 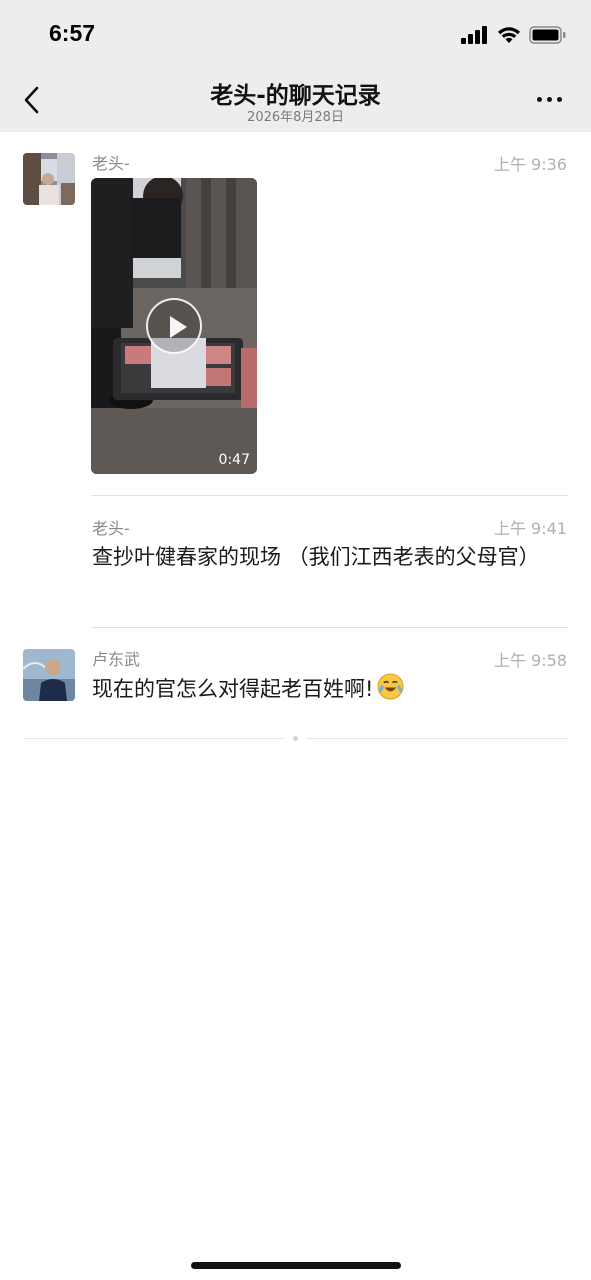 What do you see at coordinates (234, 460) in the screenshot?
I see `video-duration: 0:47` at bounding box center [234, 460].